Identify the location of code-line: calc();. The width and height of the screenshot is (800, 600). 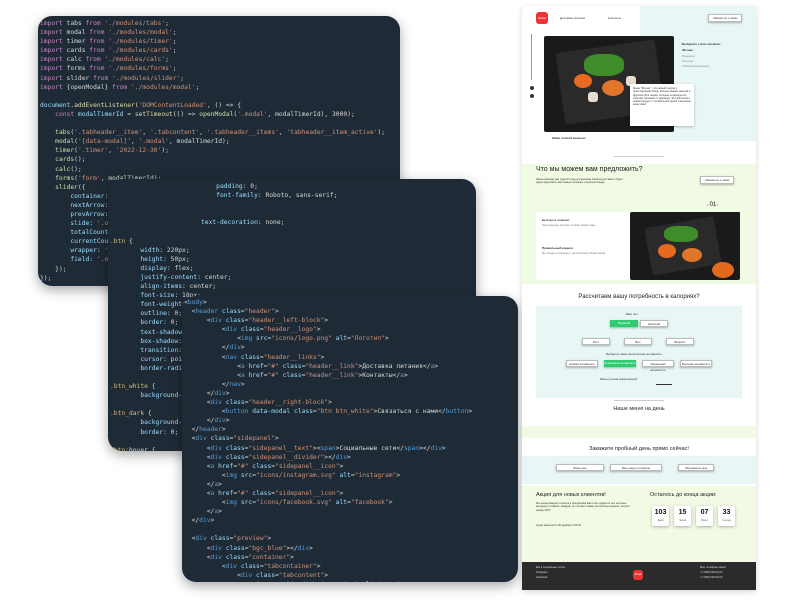
(68, 169).